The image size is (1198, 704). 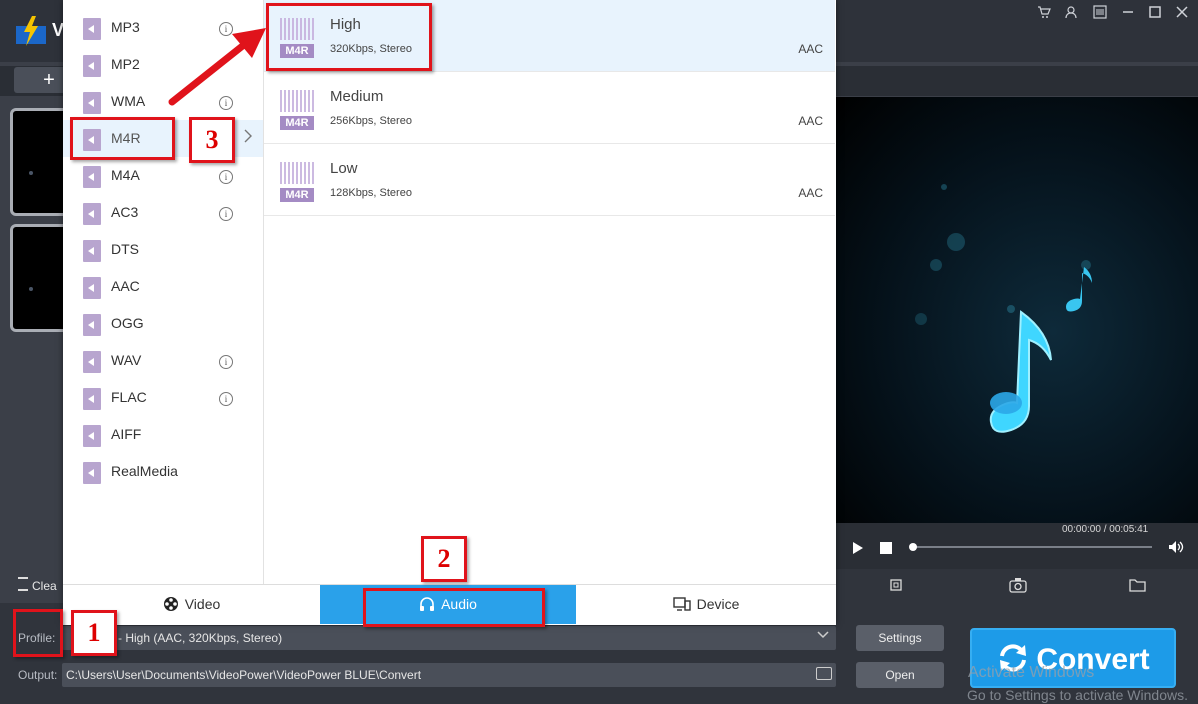 What do you see at coordinates (212, 140) in the screenshot?
I see `annotation-badge-3: 3` at bounding box center [212, 140].